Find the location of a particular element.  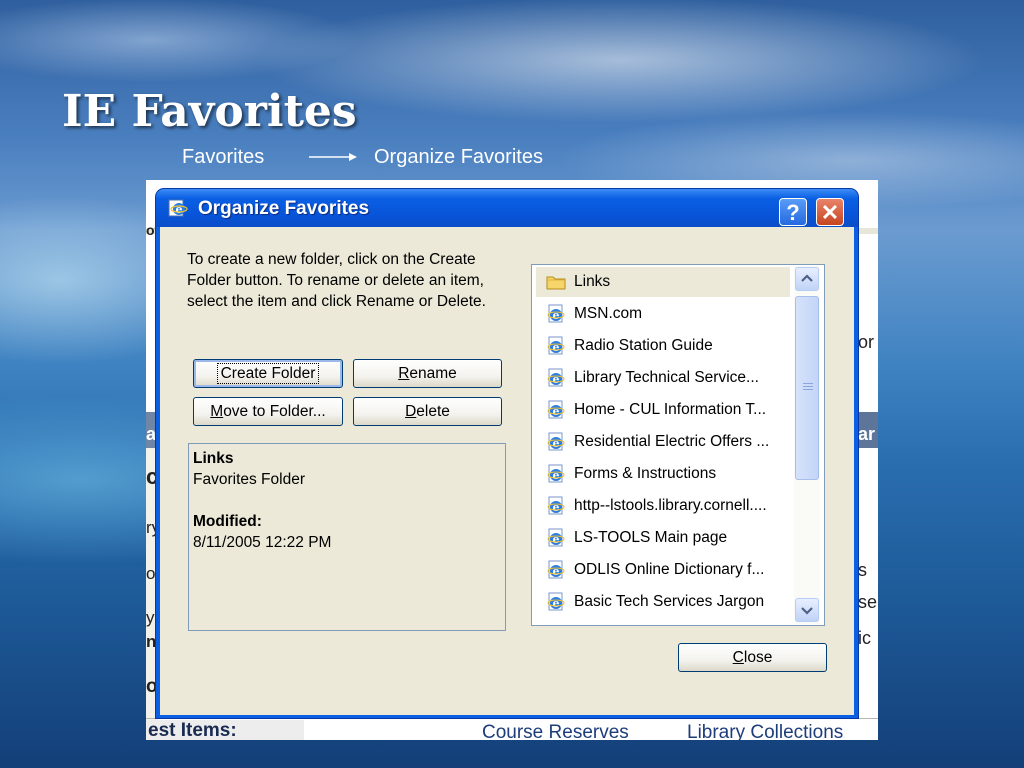

bg-text-fragment: ar is located at coordinates (867, 434).